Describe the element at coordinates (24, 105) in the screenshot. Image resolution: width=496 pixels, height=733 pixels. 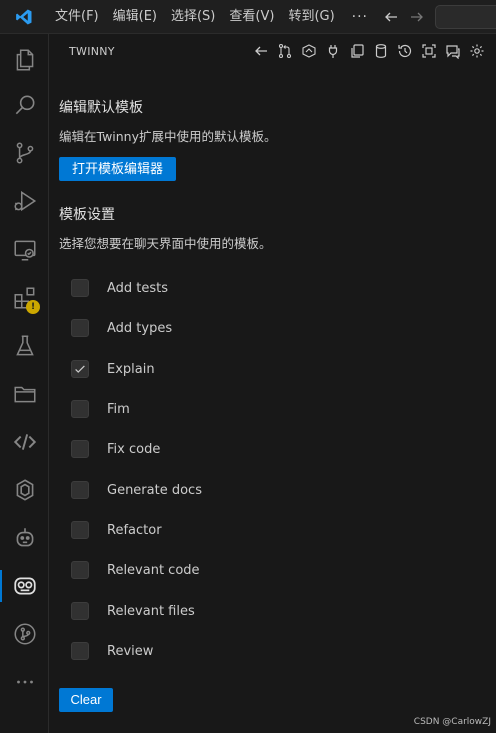
I see `search-icon` at that location.